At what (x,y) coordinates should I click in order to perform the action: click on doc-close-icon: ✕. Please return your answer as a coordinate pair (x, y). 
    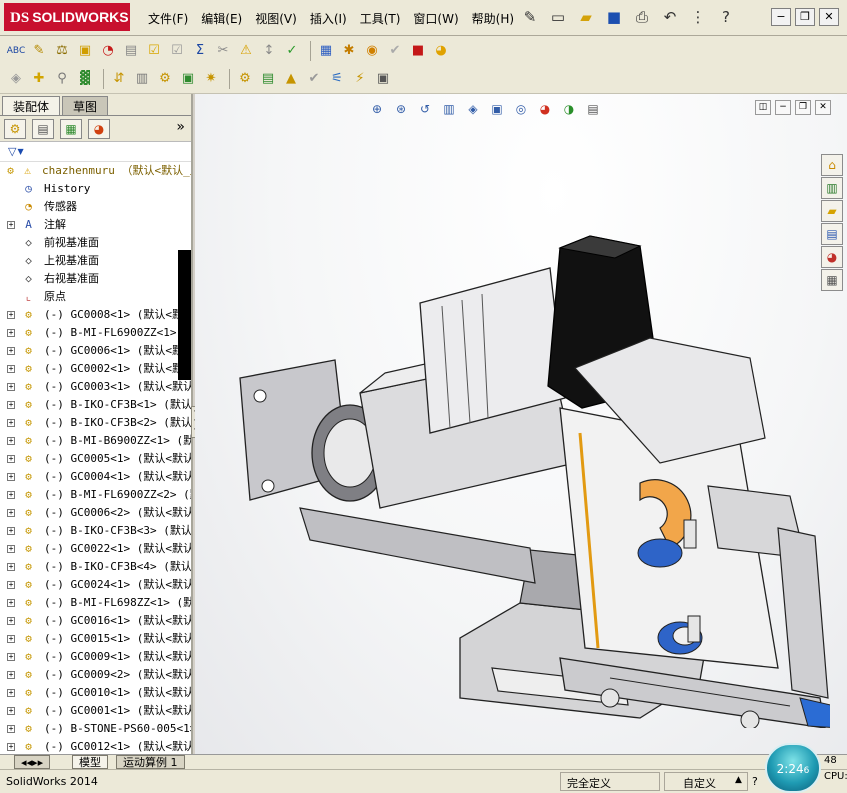
    Looking at the image, I should click on (823, 107).